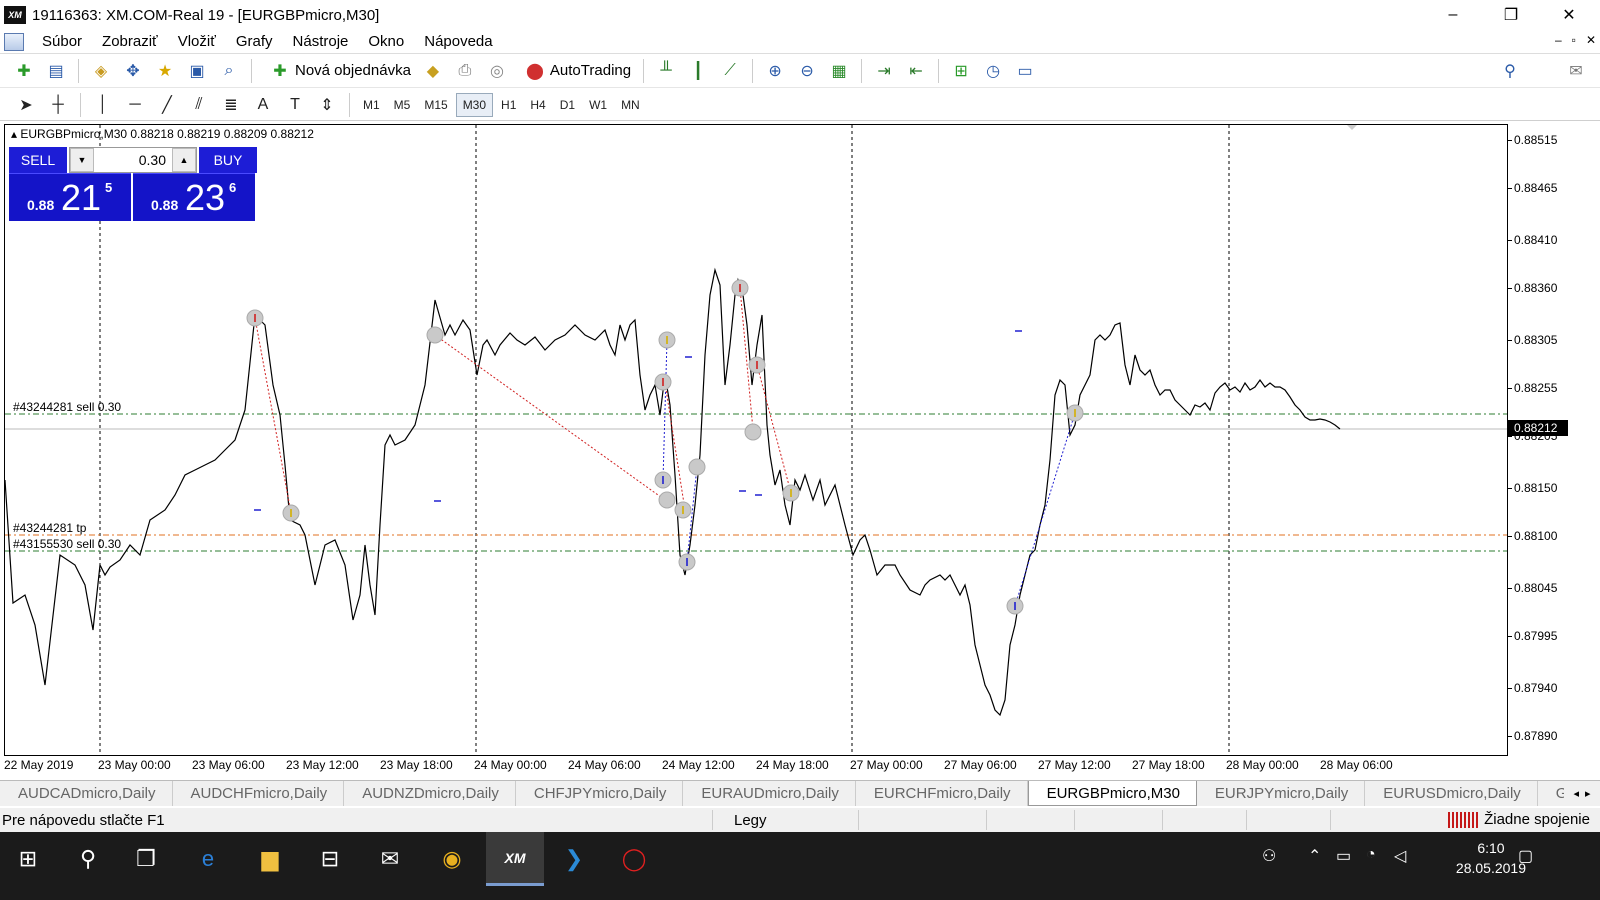  What do you see at coordinates (630, 105) in the screenshot?
I see `timeframe-mn: MN` at bounding box center [630, 105].